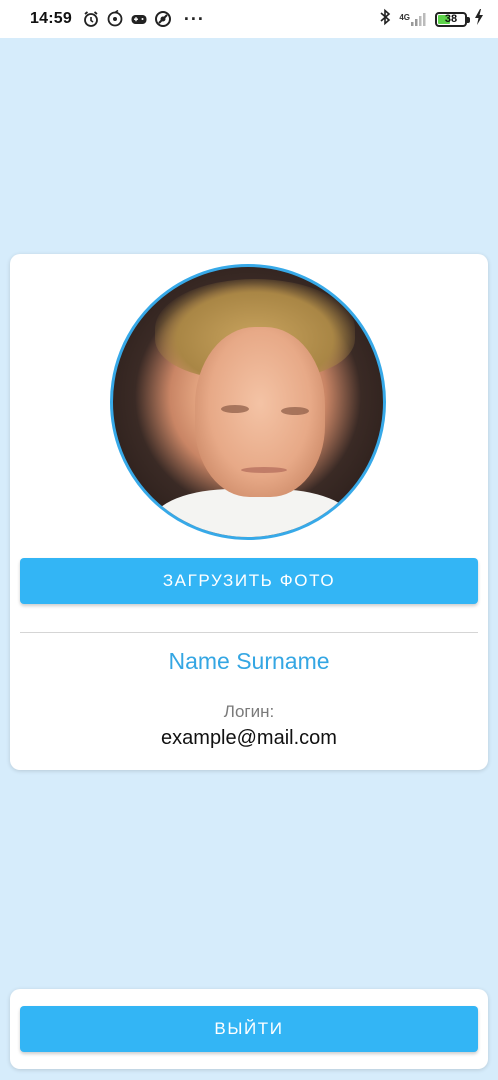 The width and height of the screenshot is (498, 1080). What do you see at coordinates (249, 661) in the screenshot?
I see `profile-name: Name Surname` at bounding box center [249, 661].